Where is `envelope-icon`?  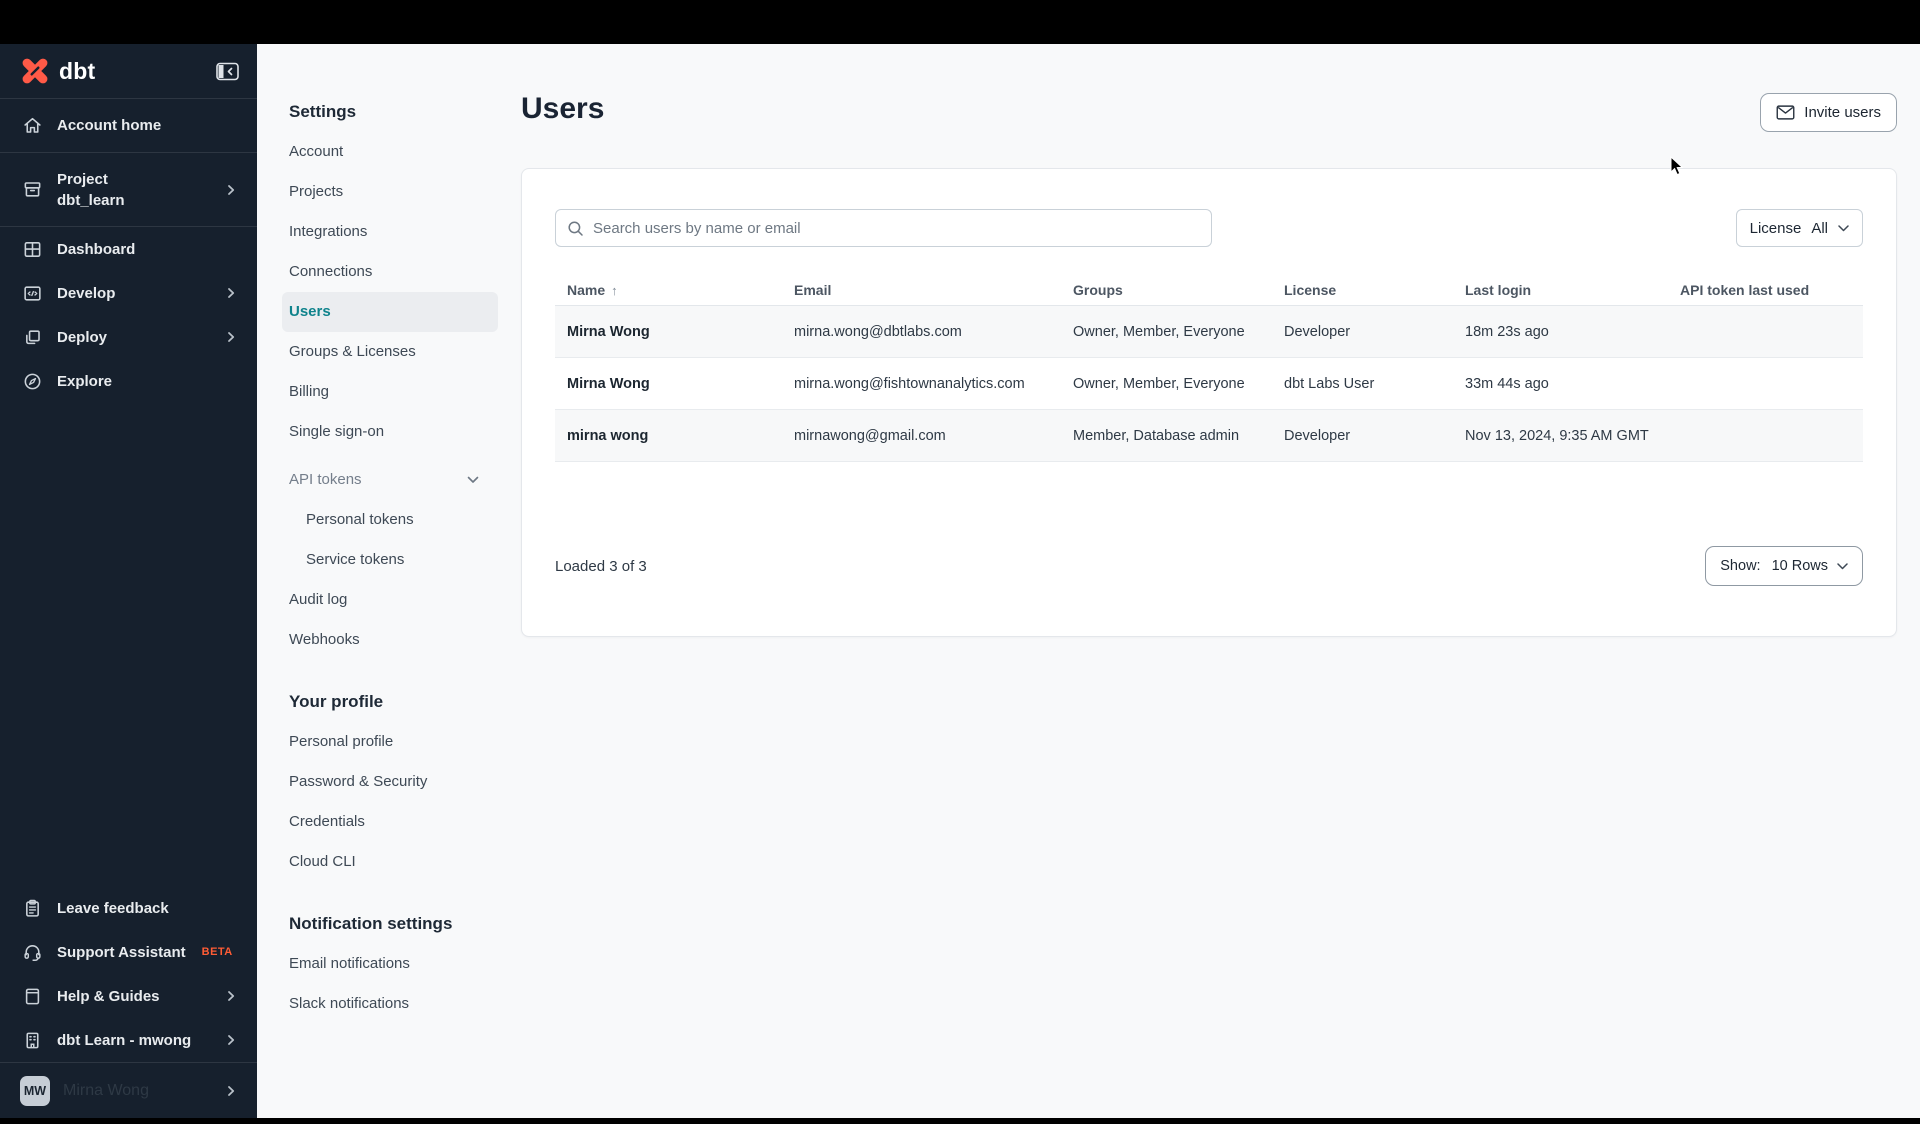 envelope-icon is located at coordinates (1785, 112).